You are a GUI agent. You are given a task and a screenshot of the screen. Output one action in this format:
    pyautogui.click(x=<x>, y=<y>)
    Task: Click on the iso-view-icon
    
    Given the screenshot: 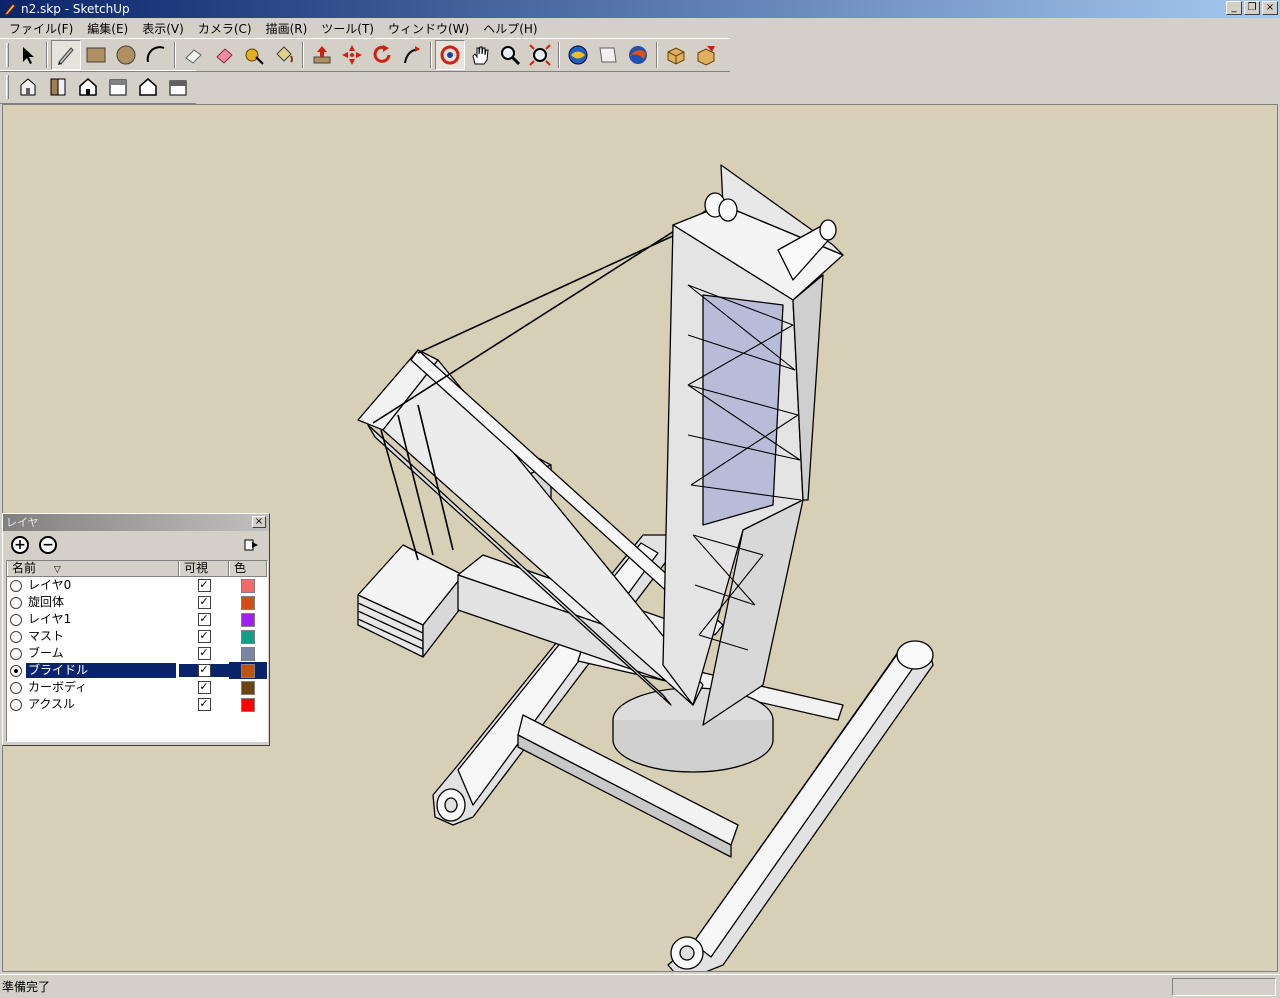 What is the action you would take?
    pyautogui.click(x=28, y=87)
    